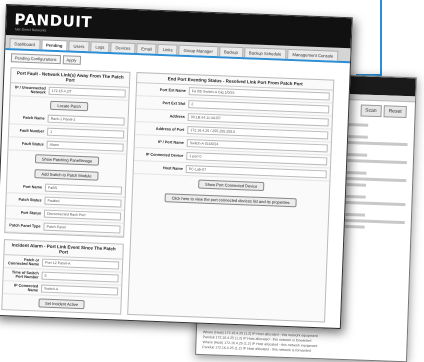  What do you see at coordinates (231, 52) in the screenshot?
I see `tab-backup: Backup` at bounding box center [231, 52].